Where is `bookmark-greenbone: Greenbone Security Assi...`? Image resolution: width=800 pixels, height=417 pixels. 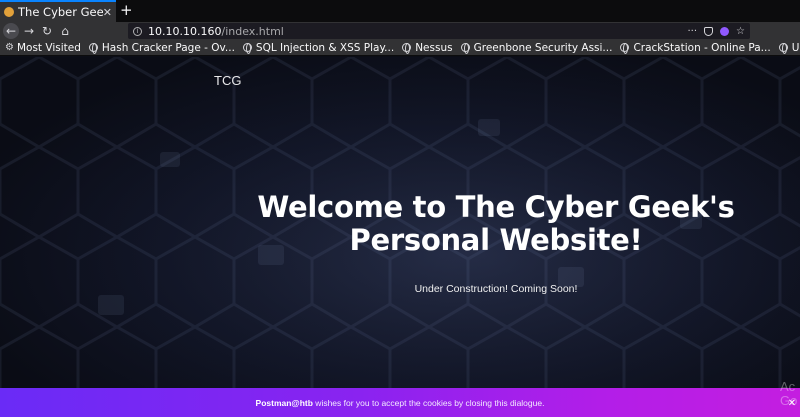
bookmark-greenbone: Greenbone Security Assi... is located at coordinates (536, 47).